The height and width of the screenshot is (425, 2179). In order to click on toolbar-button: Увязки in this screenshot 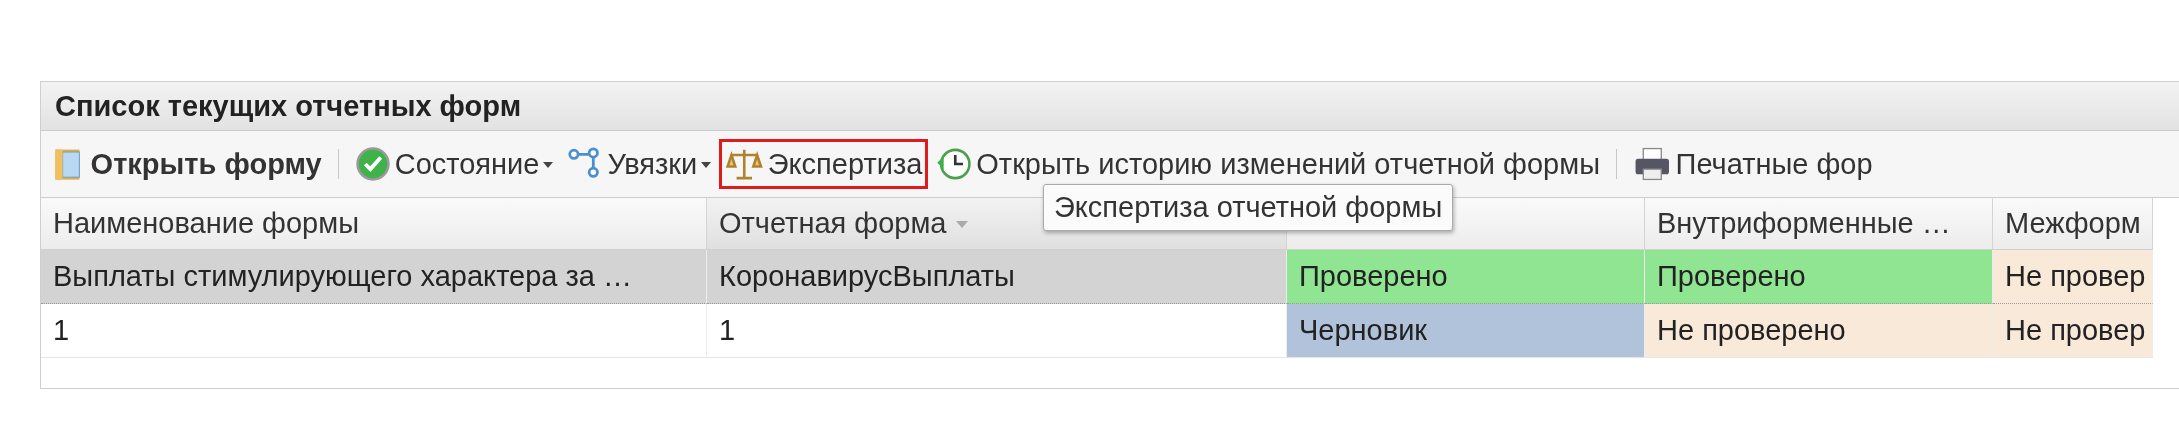, I will do `click(639, 164)`.